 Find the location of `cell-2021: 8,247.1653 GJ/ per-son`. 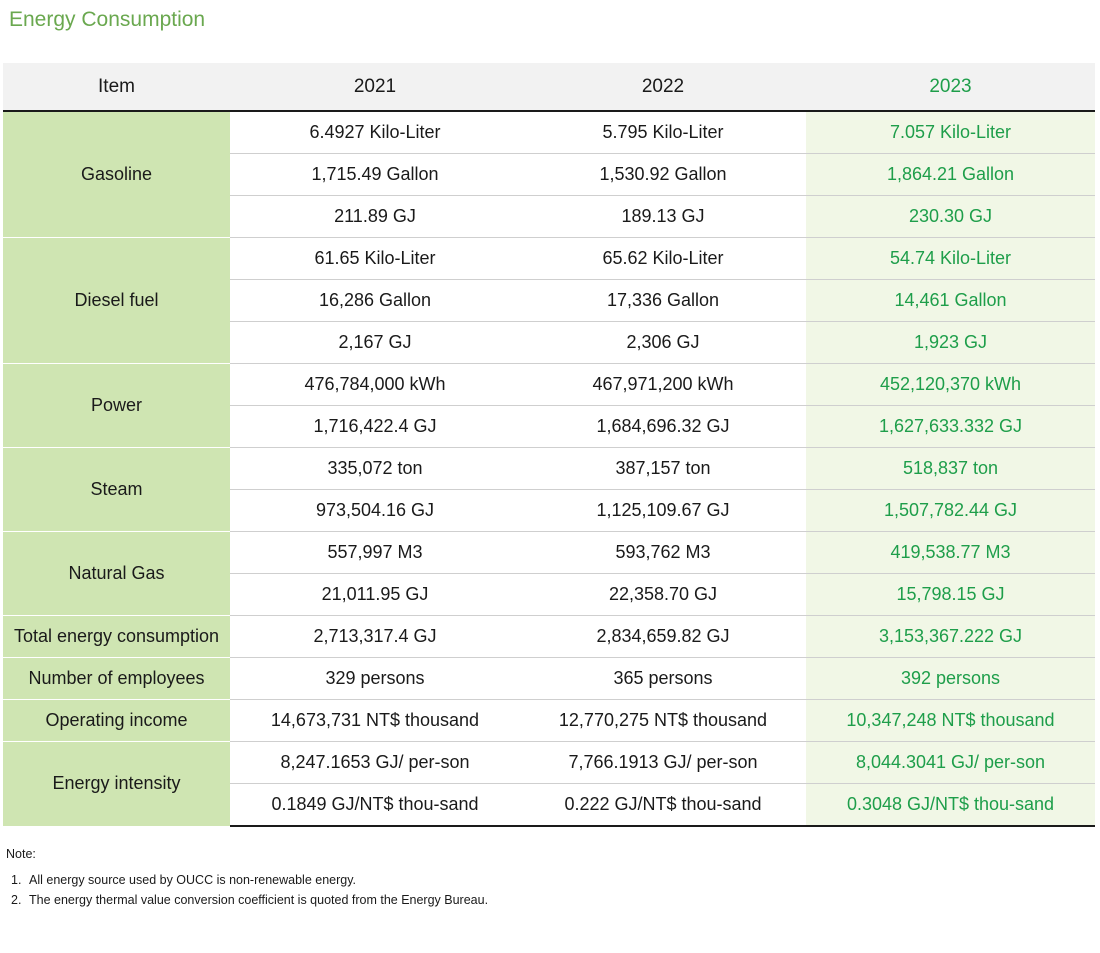

cell-2021: 8,247.1653 GJ/ per-son is located at coordinates (375, 762).